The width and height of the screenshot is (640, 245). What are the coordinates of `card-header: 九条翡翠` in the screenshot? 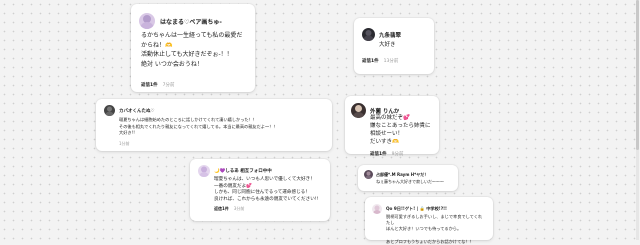 It's located at (394, 34).